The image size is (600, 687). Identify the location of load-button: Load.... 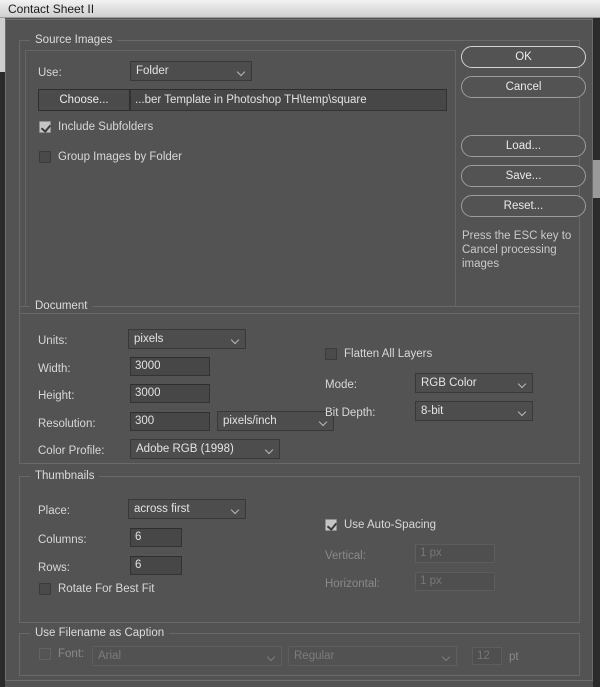
(523, 146).